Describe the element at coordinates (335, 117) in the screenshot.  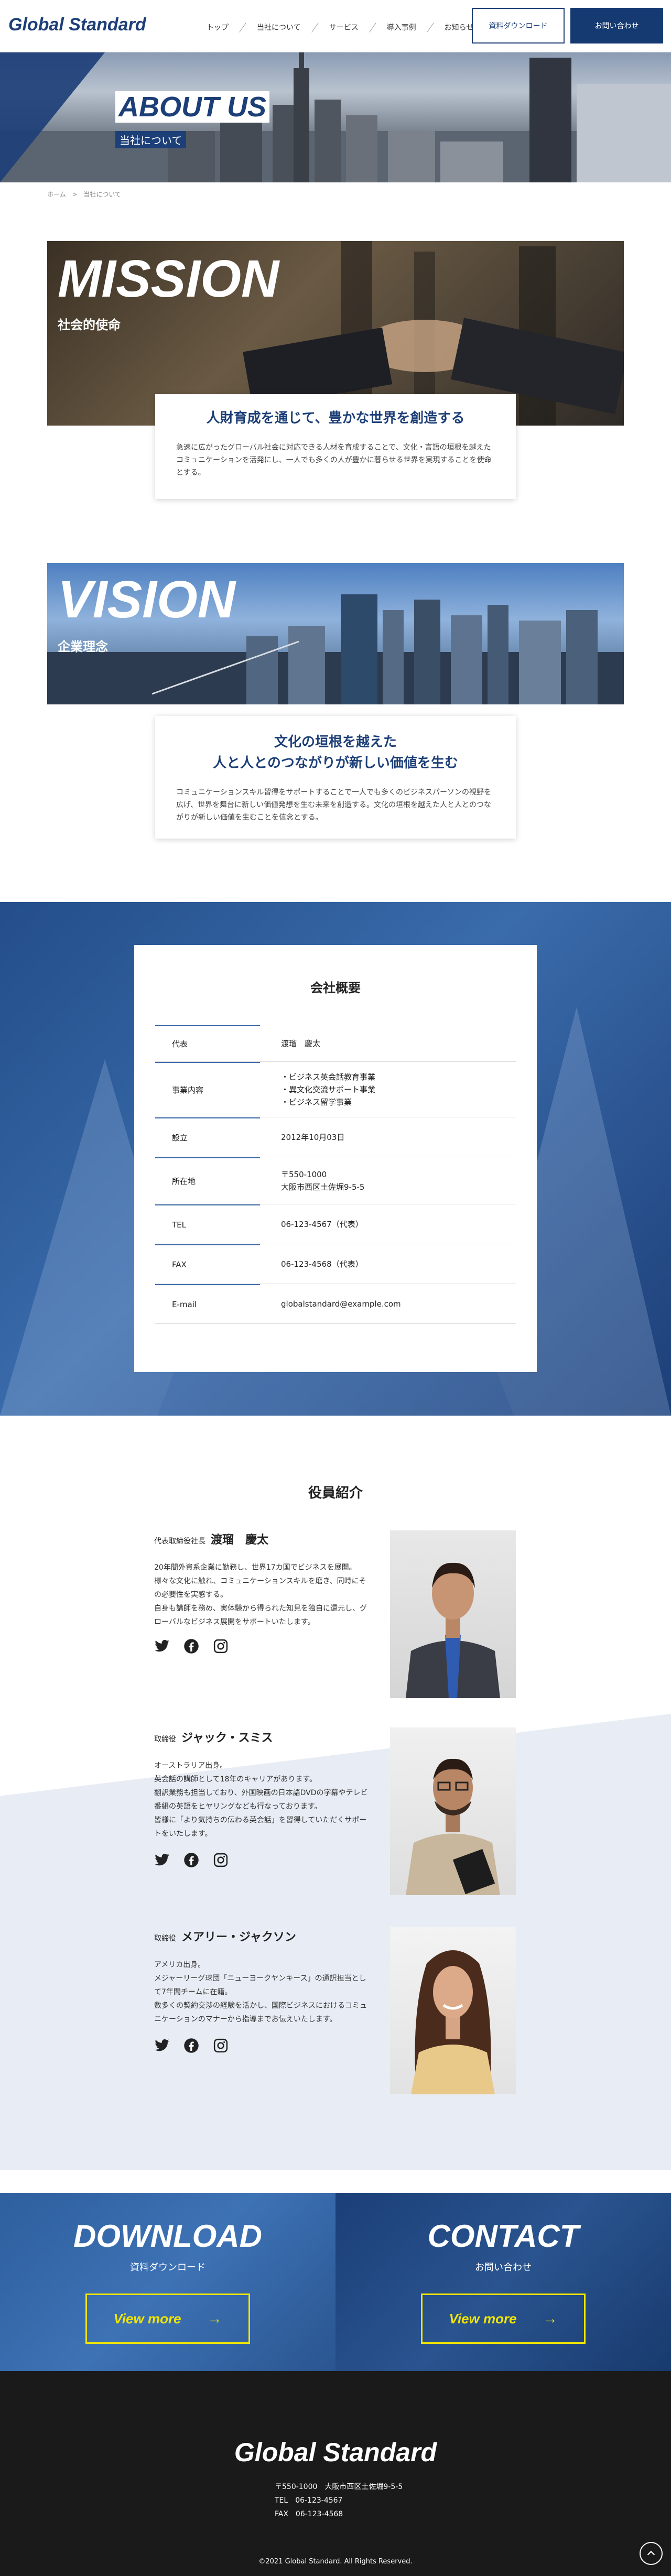
I see `hero-banner: ABOUT US 当社について` at that location.